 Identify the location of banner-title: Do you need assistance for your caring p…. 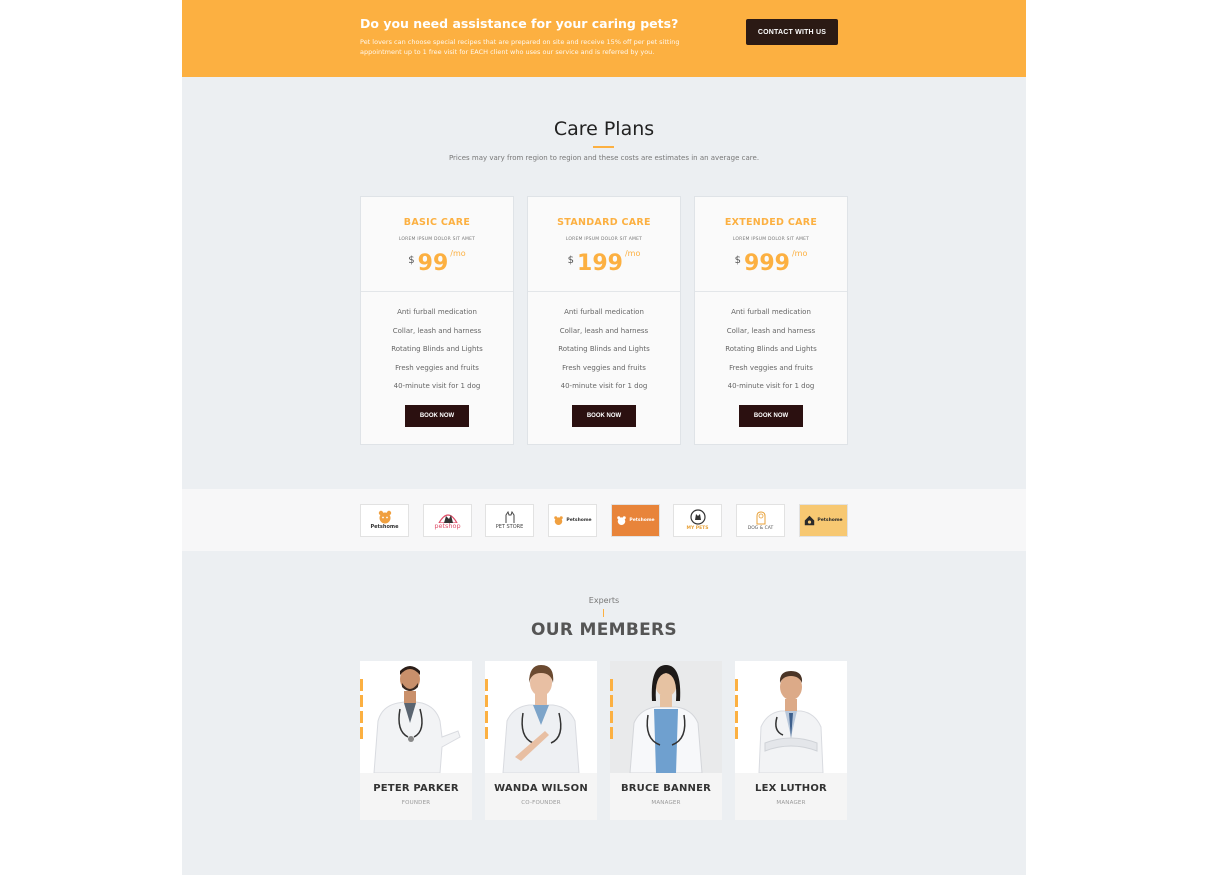
(519, 23).